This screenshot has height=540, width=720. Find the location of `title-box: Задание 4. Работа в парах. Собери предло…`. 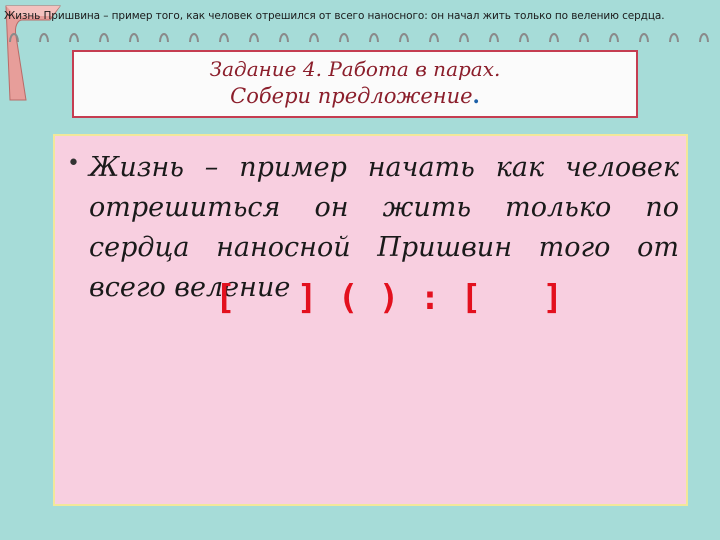

title-box: Задание 4. Работа в парах. Собери предло… is located at coordinates (355, 84).